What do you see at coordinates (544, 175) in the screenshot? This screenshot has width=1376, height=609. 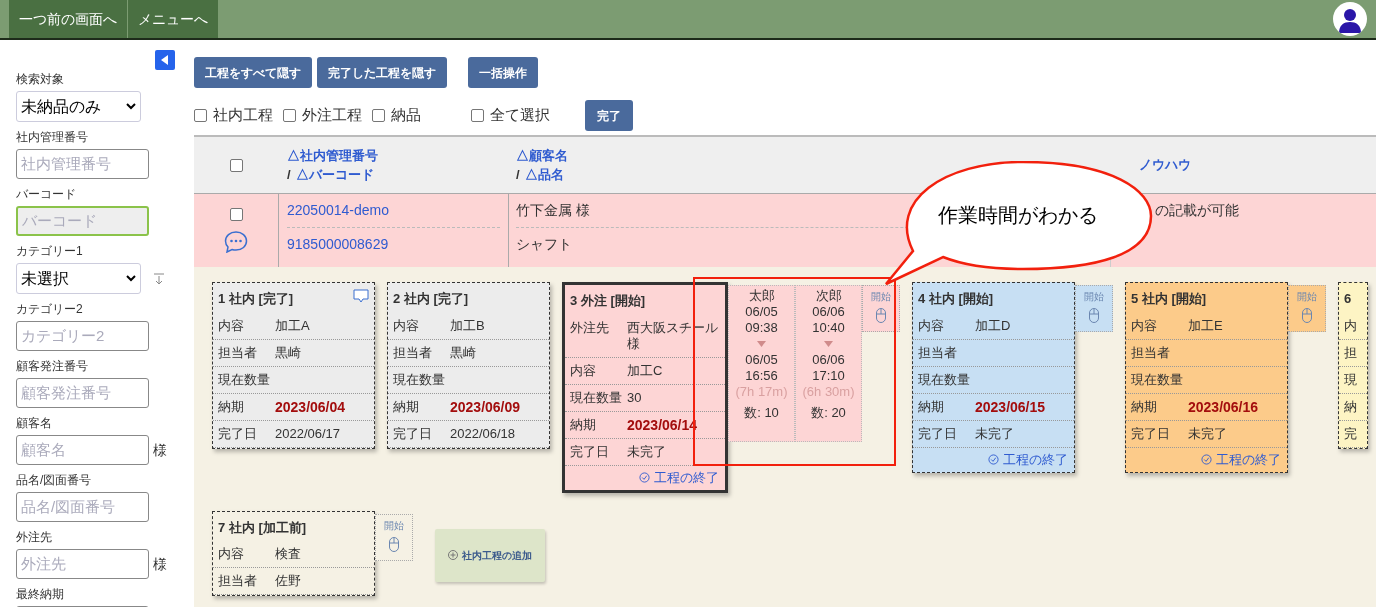 I see `sort-link: △品名` at bounding box center [544, 175].